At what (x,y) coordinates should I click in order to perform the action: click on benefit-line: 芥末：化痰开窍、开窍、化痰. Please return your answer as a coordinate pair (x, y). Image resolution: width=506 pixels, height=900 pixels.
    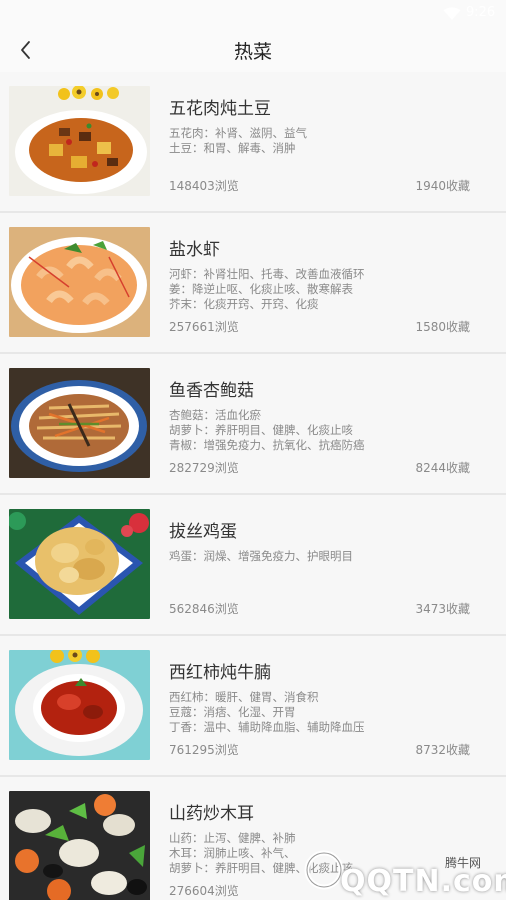
    Looking at the image, I should click on (244, 304).